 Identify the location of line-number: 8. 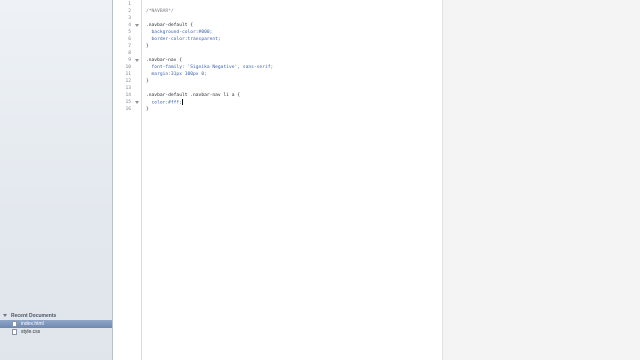
(129, 53).